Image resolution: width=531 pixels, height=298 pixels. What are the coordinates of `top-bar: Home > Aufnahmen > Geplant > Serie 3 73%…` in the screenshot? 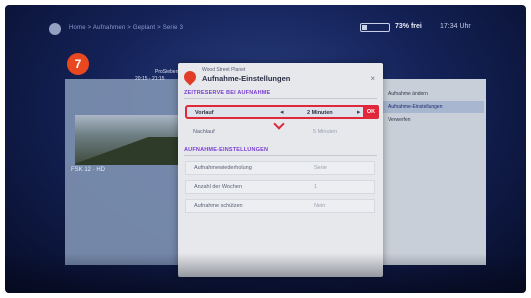 It's located at (265, 25).